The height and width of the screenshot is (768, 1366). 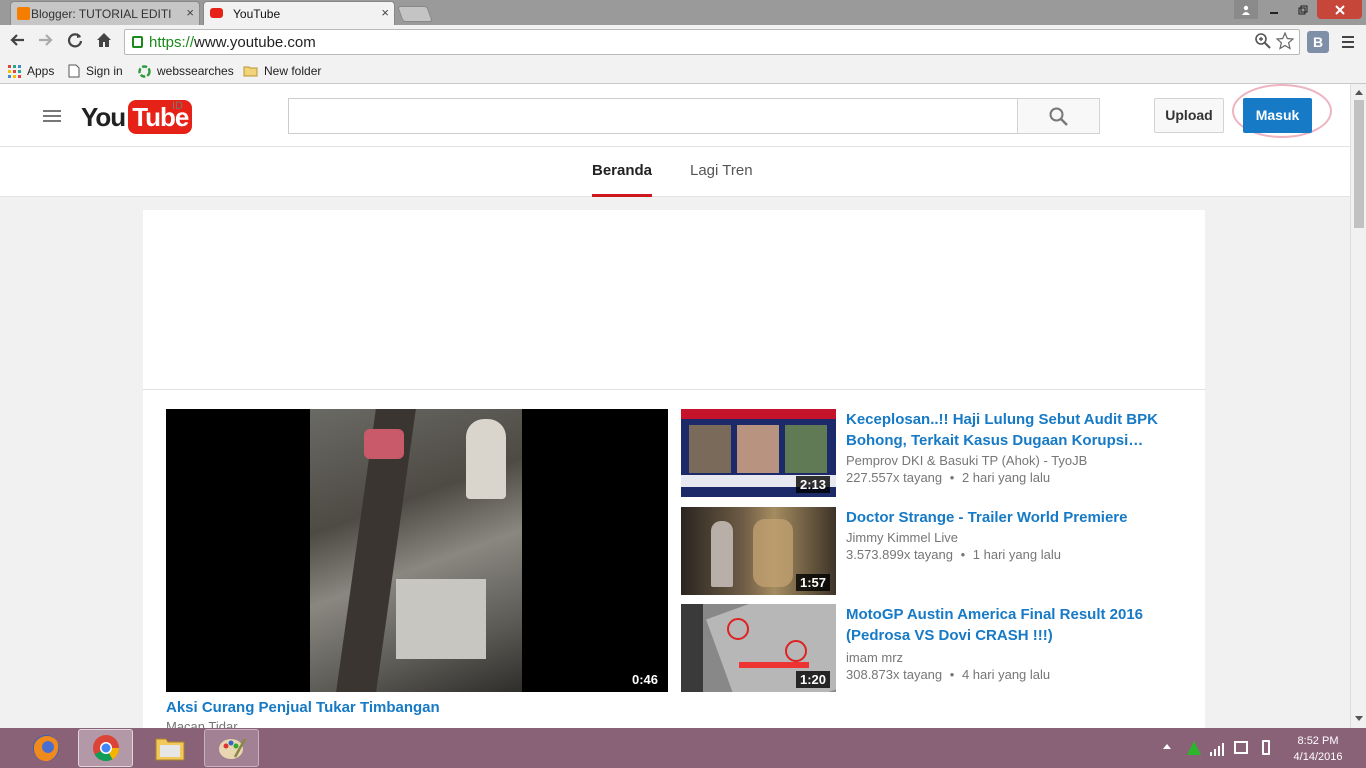 I want to click on new-tab-button, so click(x=415, y=14).